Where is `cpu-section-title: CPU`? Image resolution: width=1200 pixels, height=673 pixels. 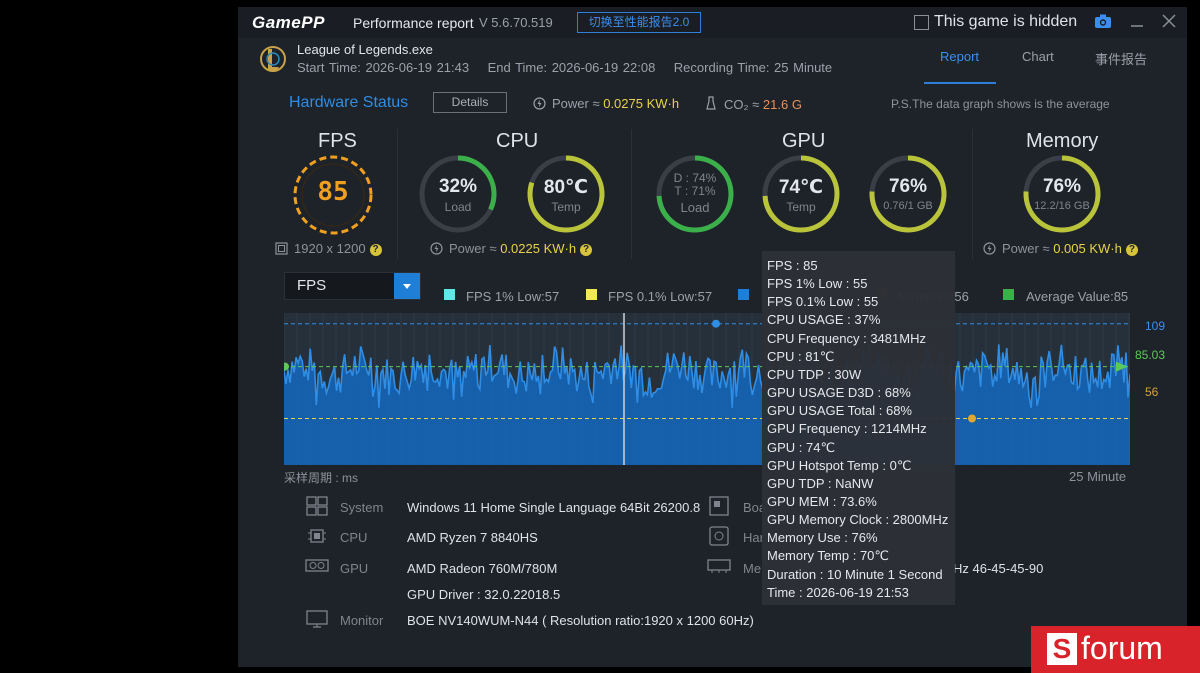
cpu-section-title: CPU is located at coordinates (517, 141).